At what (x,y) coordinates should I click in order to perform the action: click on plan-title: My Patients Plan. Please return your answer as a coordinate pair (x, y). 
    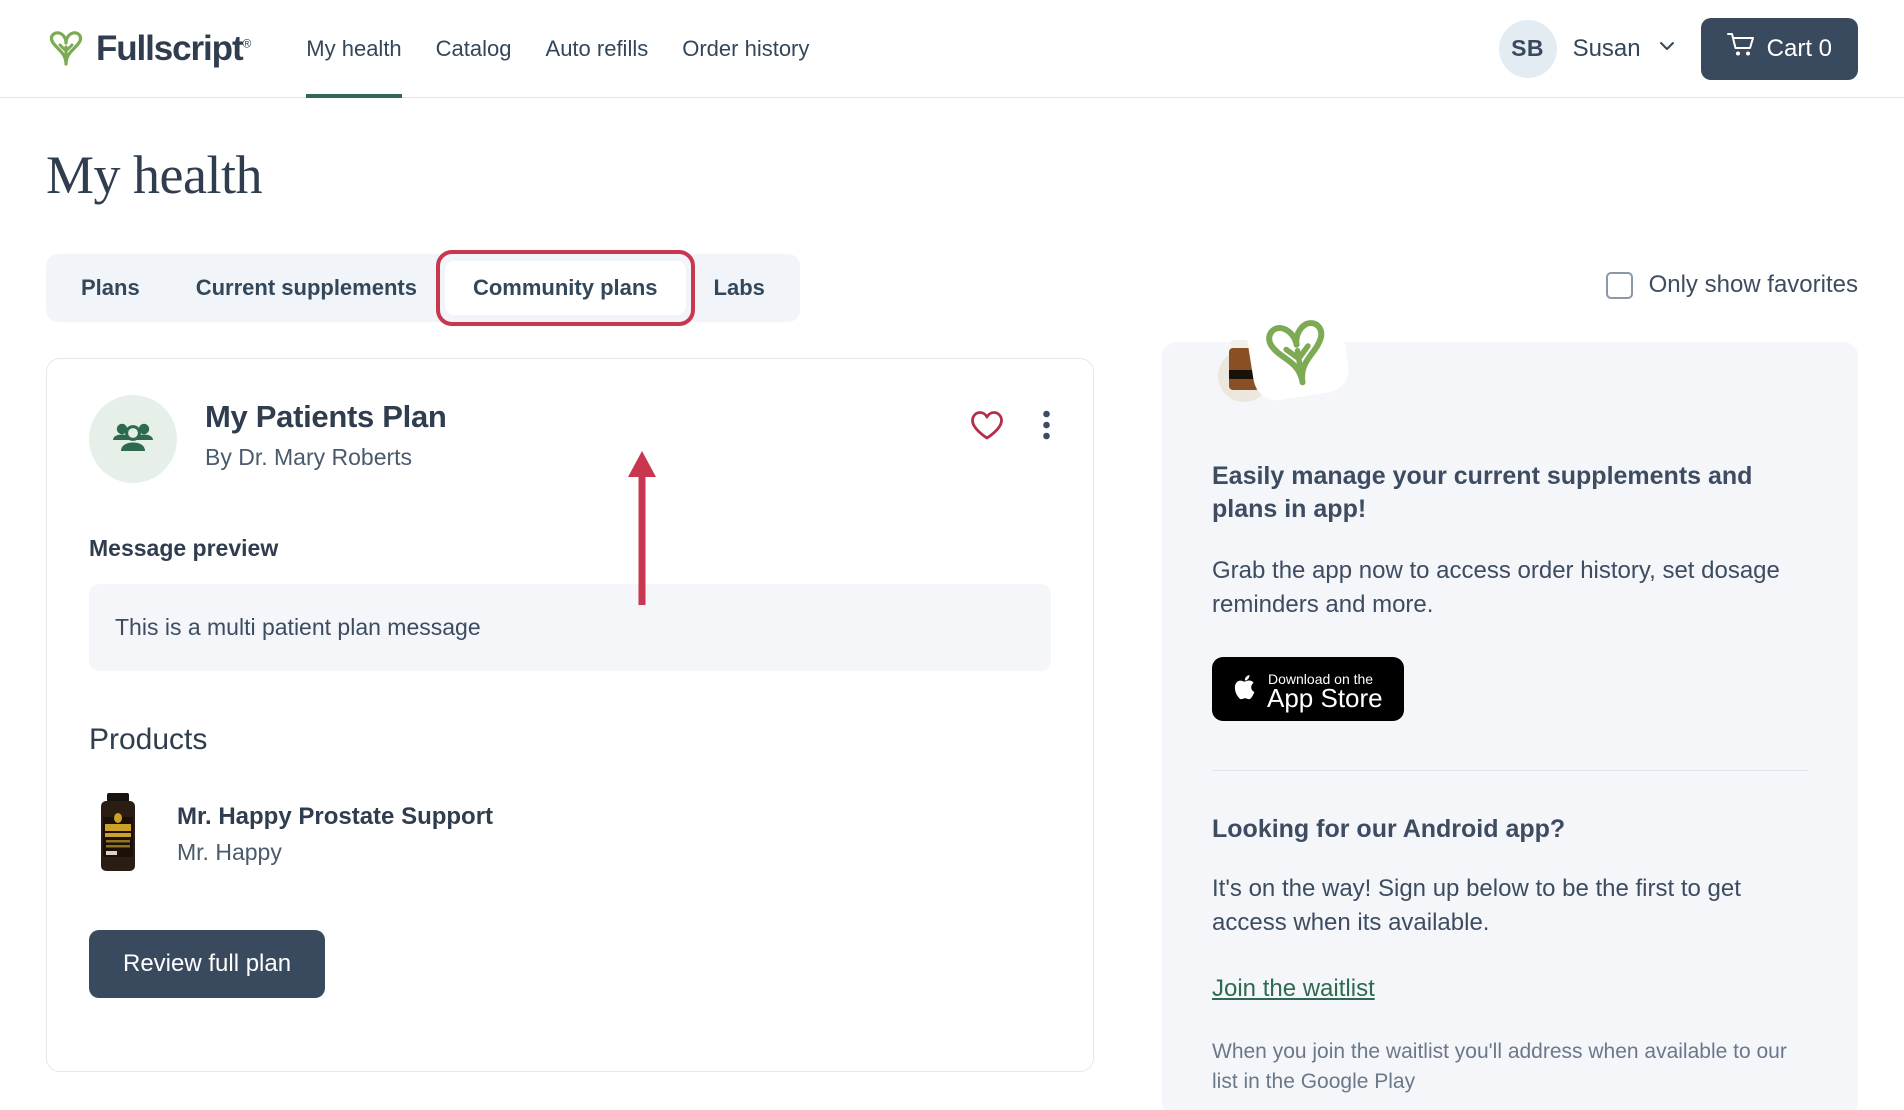
    Looking at the image, I should click on (326, 416).